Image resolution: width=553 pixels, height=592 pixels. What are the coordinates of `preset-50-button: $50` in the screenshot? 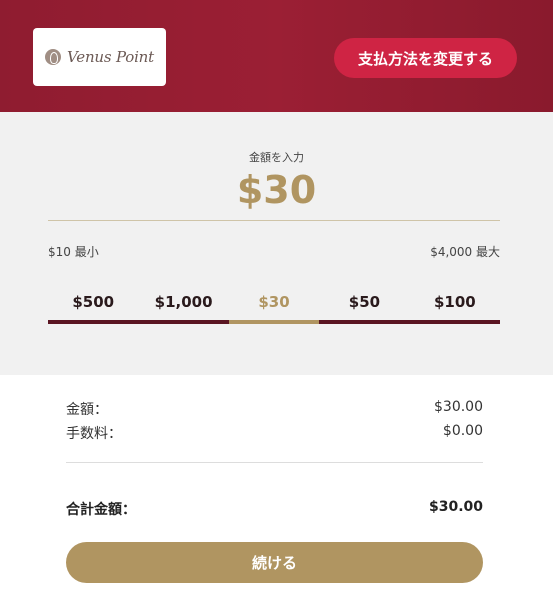 It's located at (364, 306).